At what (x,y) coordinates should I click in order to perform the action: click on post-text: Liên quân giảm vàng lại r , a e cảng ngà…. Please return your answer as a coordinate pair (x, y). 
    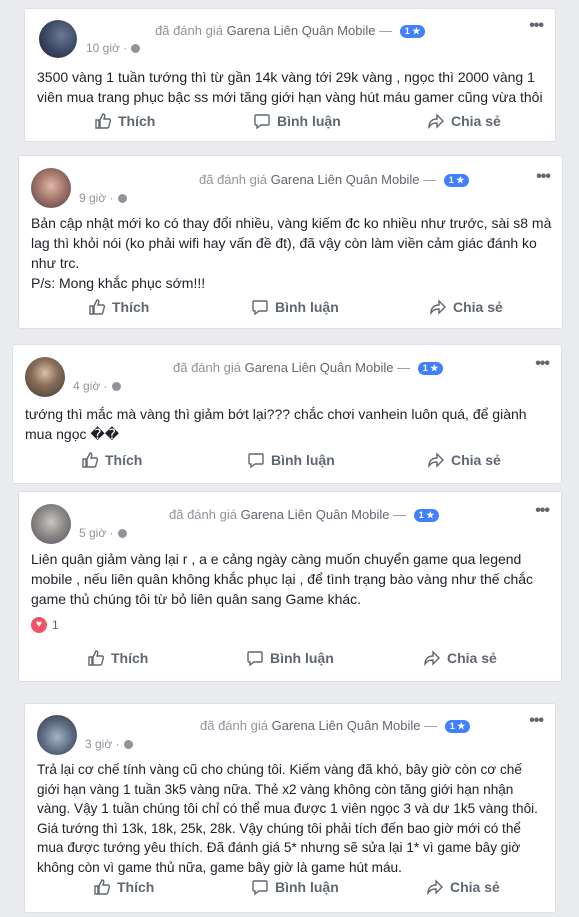
    Looking at the image, I should click on (282, 579).